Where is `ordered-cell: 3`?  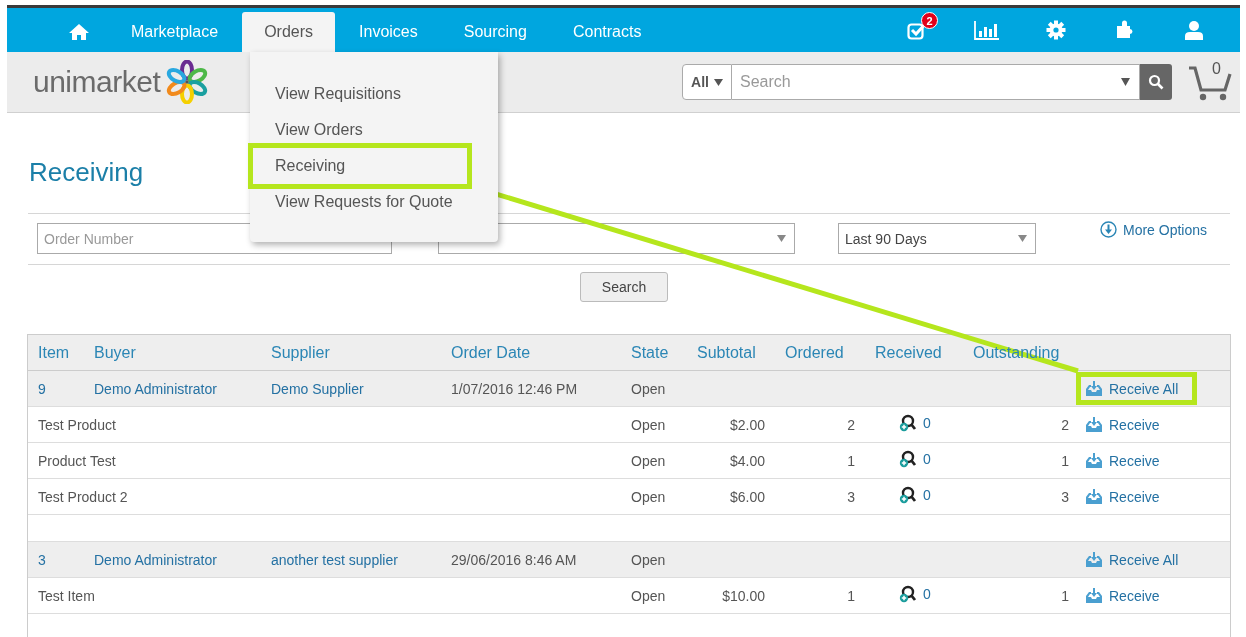
ordered-cell: 3 is located at coordinates (820, 496).